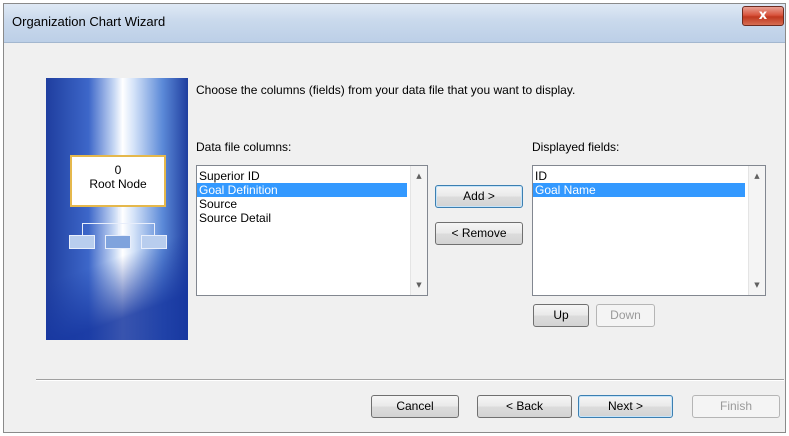  What do you see at coordinates (561, 315) in the screenshot?
I see `up-button: Up` at bounding box center [561, 315].